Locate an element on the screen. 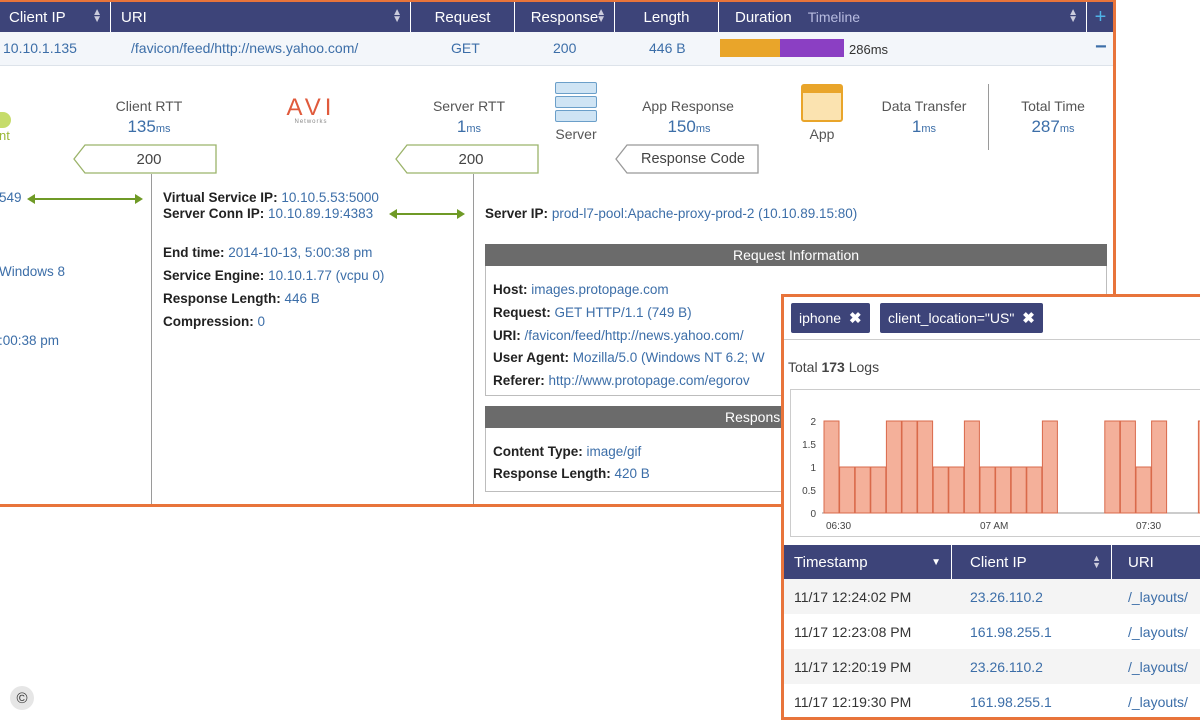 Image resolution: width=1200 pixels, height=720 pixels. table-row: 11/17 12:20:19 PM 23.26.110.2 /_layouts/ is located at coordinates (992, 666).